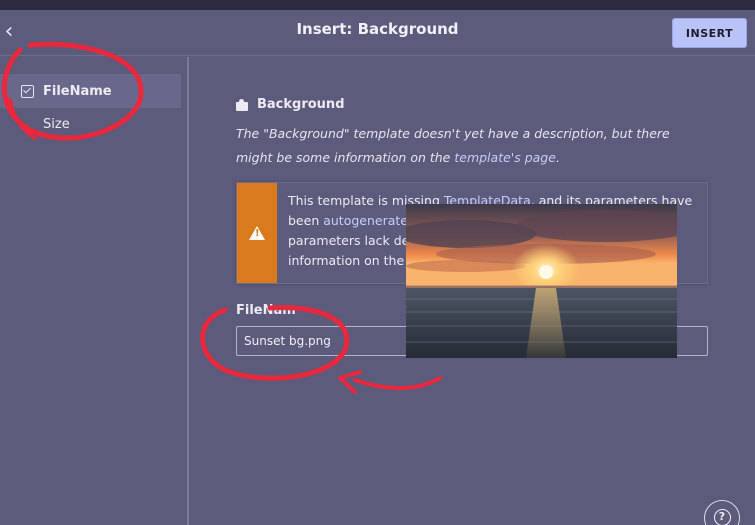 Image resolution: width=755 pixels, height=525 pixels. I want to click on template-name: Background, so click(301, 104).